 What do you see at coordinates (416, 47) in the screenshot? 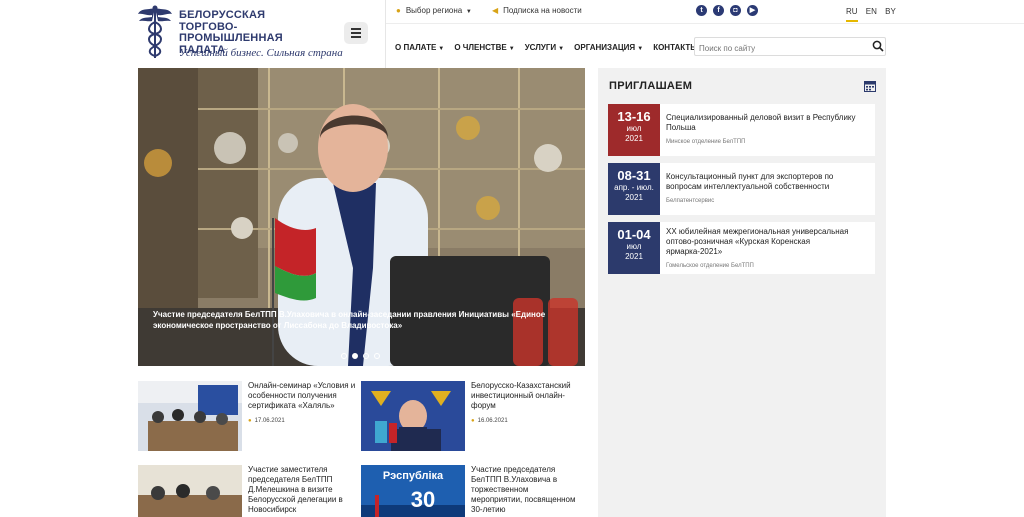
I see `nav-item-label: О ПАЛАТЕ` at bounding box center [416, 47].